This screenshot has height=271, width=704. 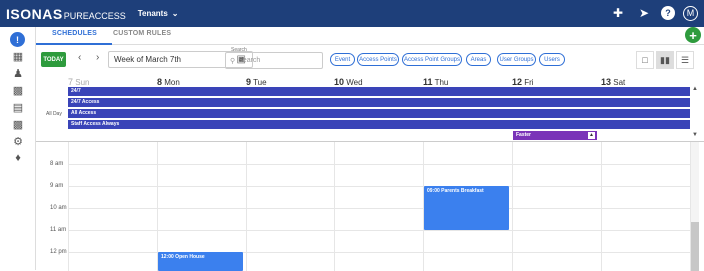 I want to click on today-button: TODAY, so click(x=53, y=59).